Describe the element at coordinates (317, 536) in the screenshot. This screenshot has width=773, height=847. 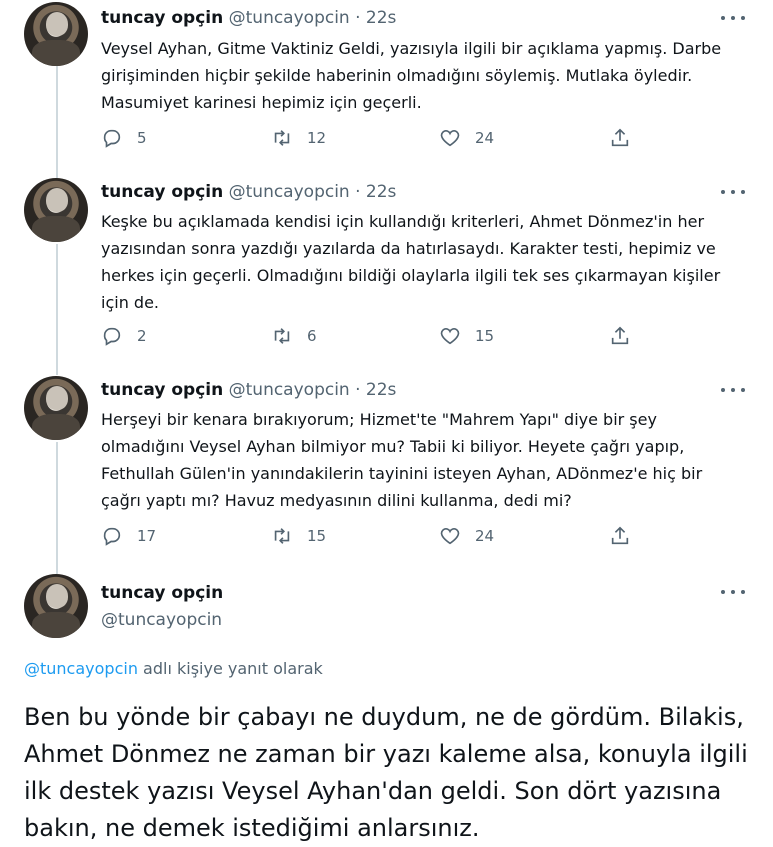
I see `retweet-count: 15` at that location.